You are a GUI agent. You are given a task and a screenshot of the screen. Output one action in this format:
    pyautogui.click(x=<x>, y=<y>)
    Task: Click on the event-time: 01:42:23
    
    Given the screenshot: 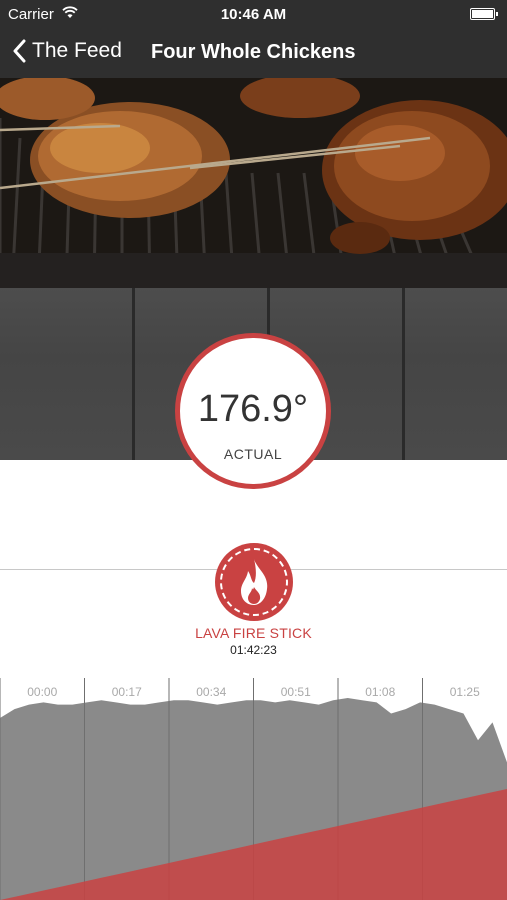 What is the action you would take?
    pyautogui.click(x=253, y=650)
    